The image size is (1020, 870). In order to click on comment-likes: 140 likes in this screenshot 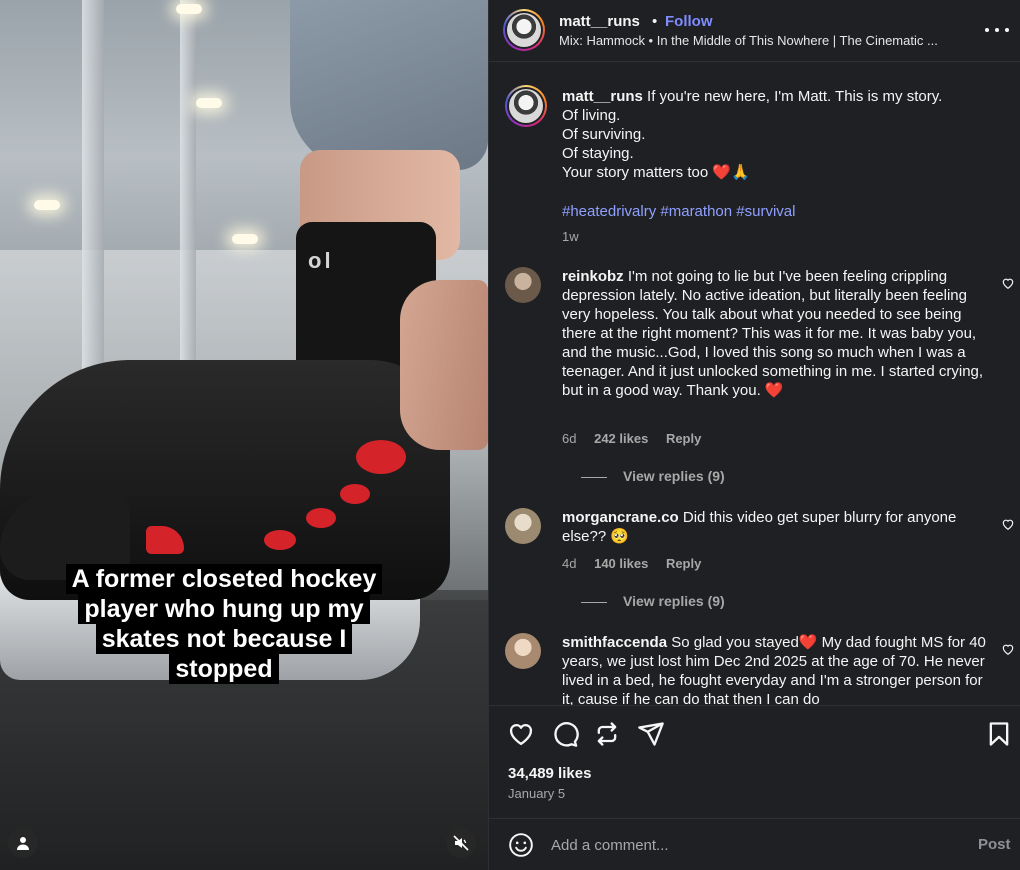, I will do `click(621, 563)`.